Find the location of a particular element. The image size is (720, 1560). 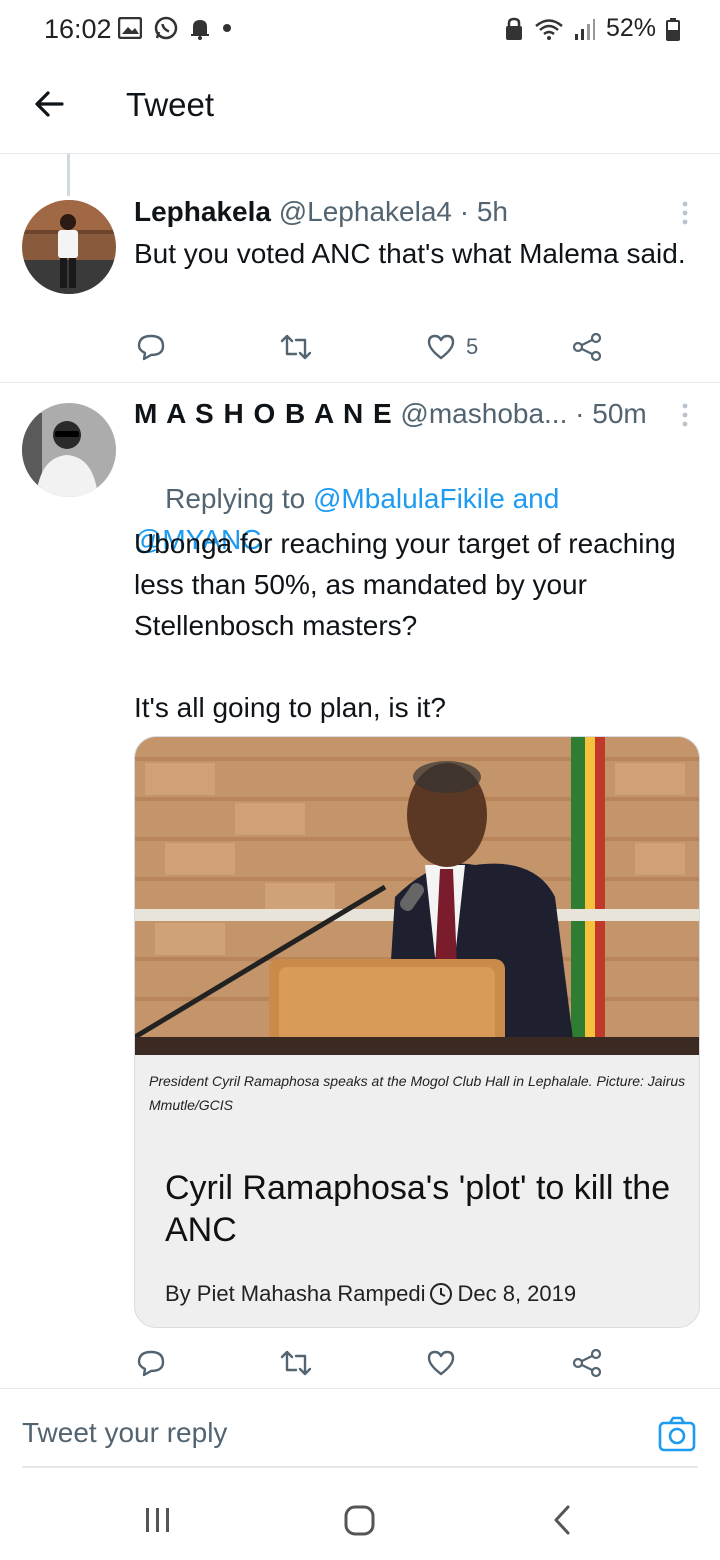

signal-icon is located at coordinates (584, 29).